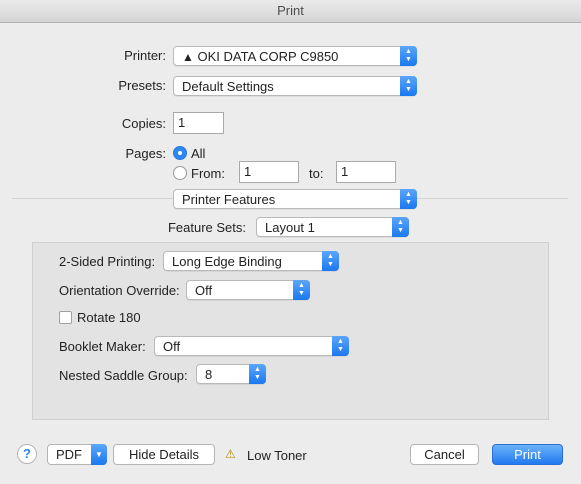 The image size is (581, 484). I want to click on window-title: Print, so click(290, 10).